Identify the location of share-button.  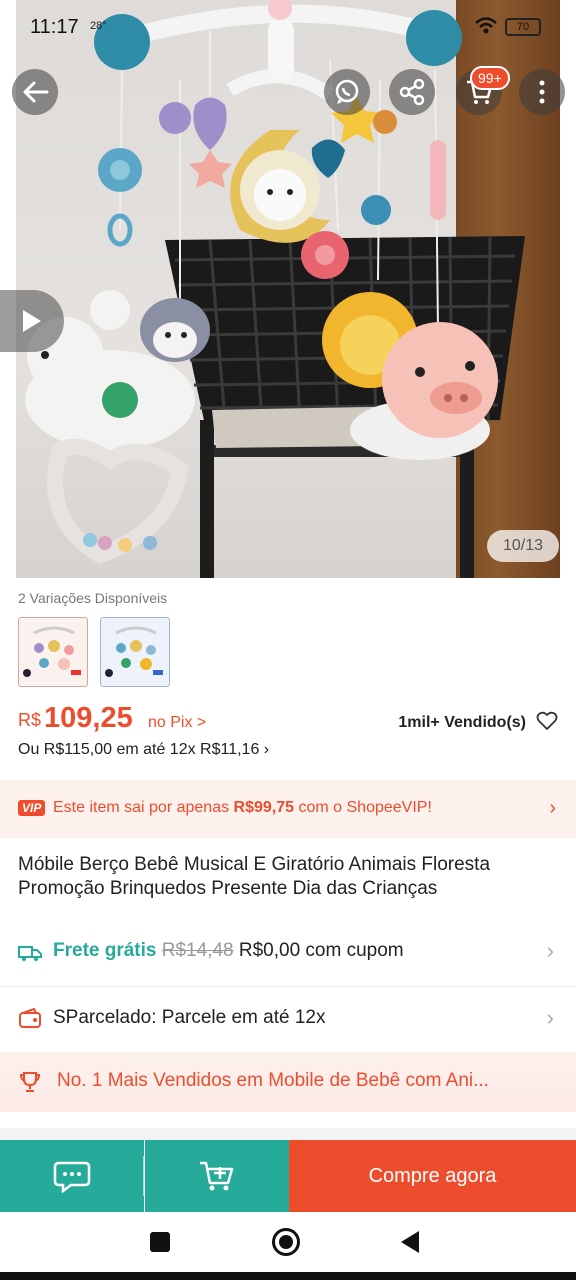
(412, 92).